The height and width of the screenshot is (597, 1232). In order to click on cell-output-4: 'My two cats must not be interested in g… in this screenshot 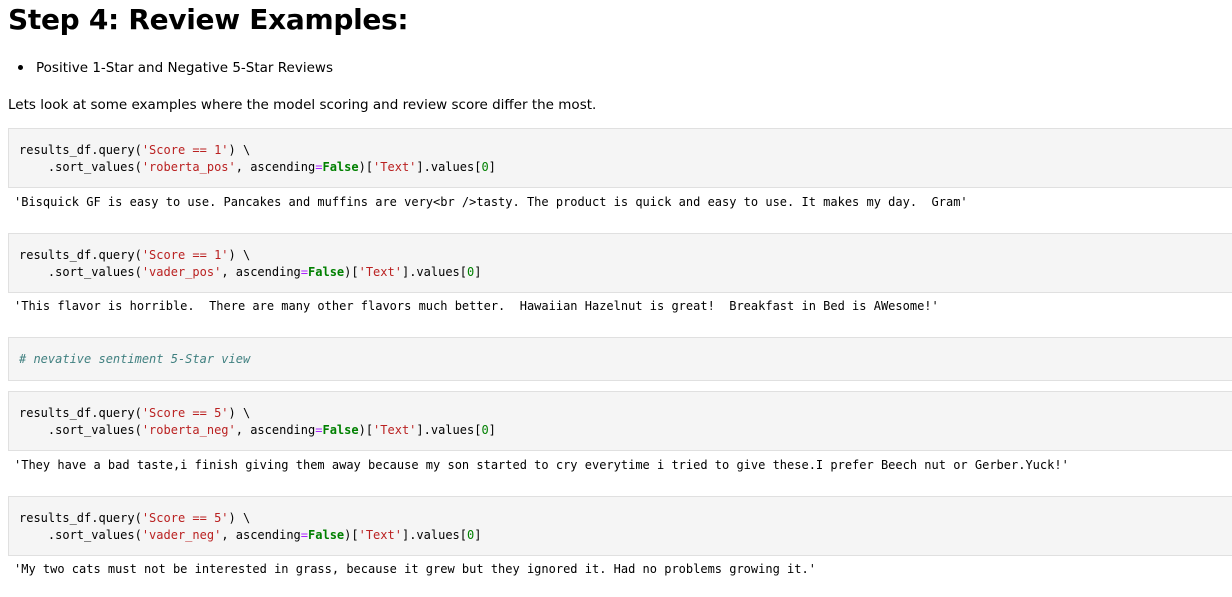, I will do `click(415, 569)`.